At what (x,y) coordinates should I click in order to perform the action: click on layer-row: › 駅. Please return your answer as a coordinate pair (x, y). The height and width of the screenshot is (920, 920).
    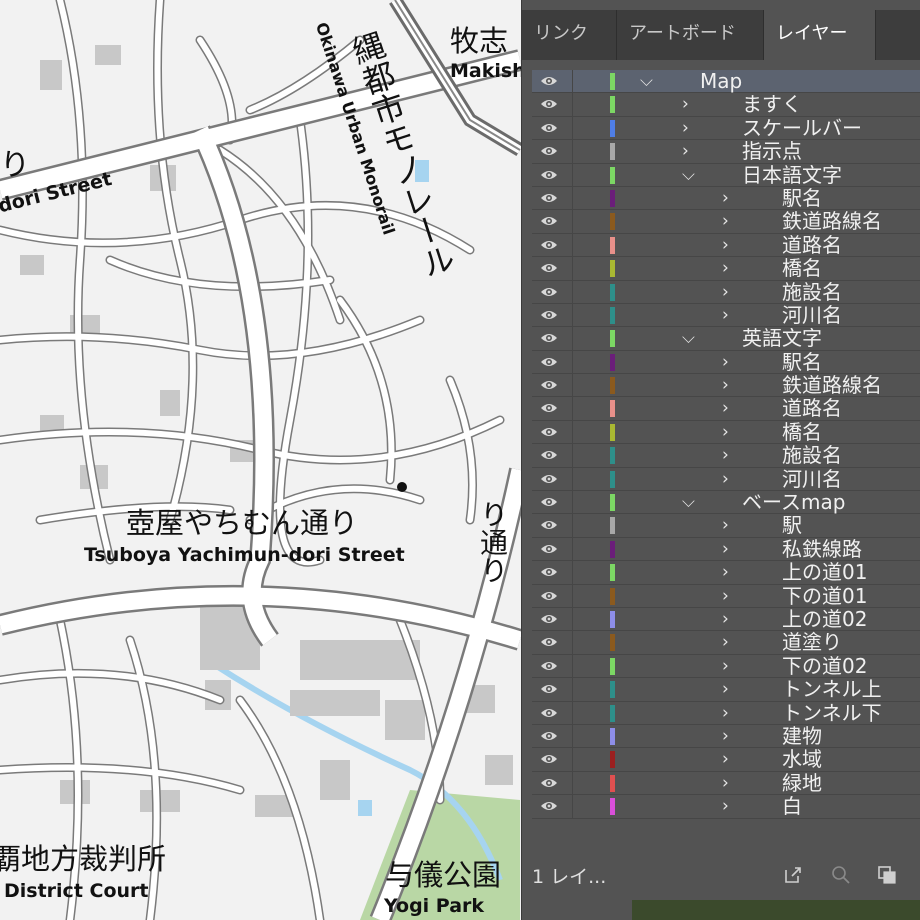
    Looking at the image, I should click on (726, 526).